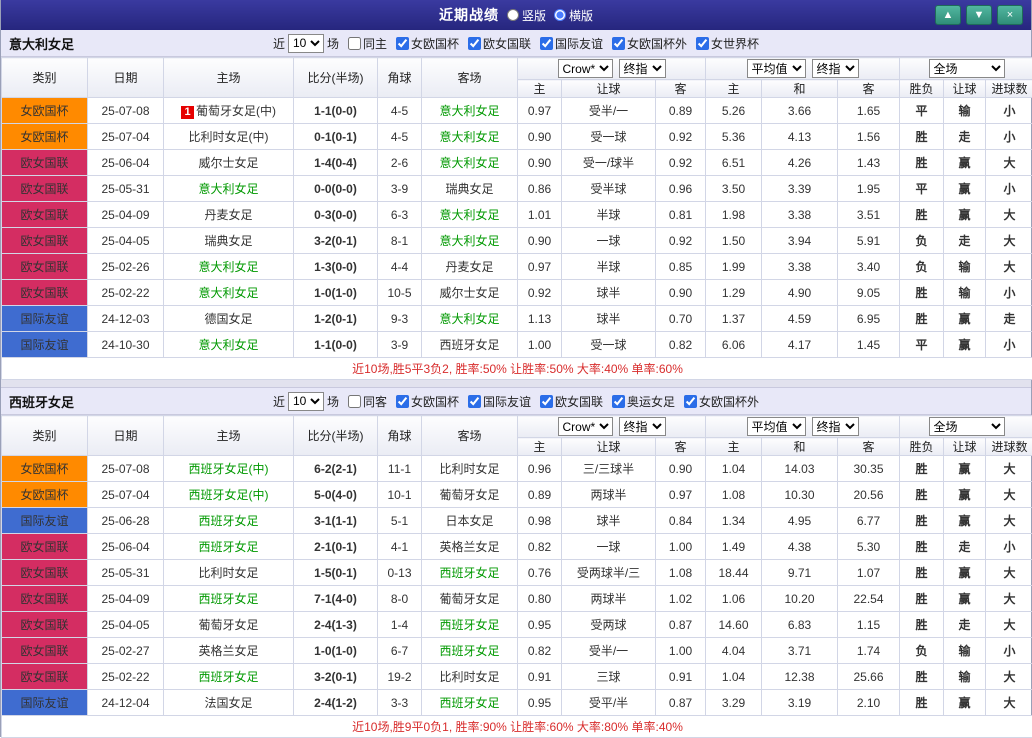  Describe the element at coordinates (229, 111) in the screenshot. I see `home-team: 1葡萄牙女足(中)` at that location.